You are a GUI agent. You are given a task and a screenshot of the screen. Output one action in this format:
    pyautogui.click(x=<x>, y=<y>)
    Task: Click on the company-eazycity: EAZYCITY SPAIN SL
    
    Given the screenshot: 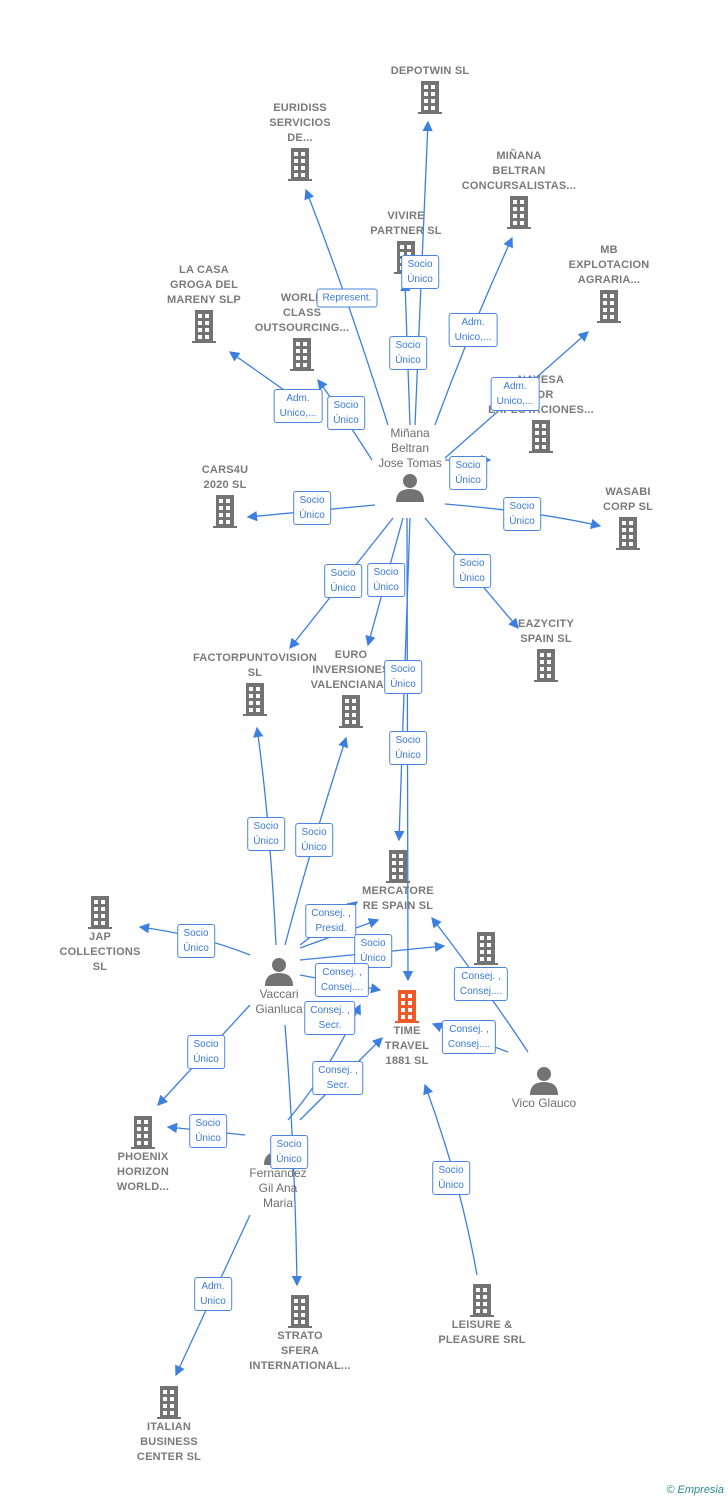 What is the action you would take?
    pyautogui.click(x=546, y=650)
    